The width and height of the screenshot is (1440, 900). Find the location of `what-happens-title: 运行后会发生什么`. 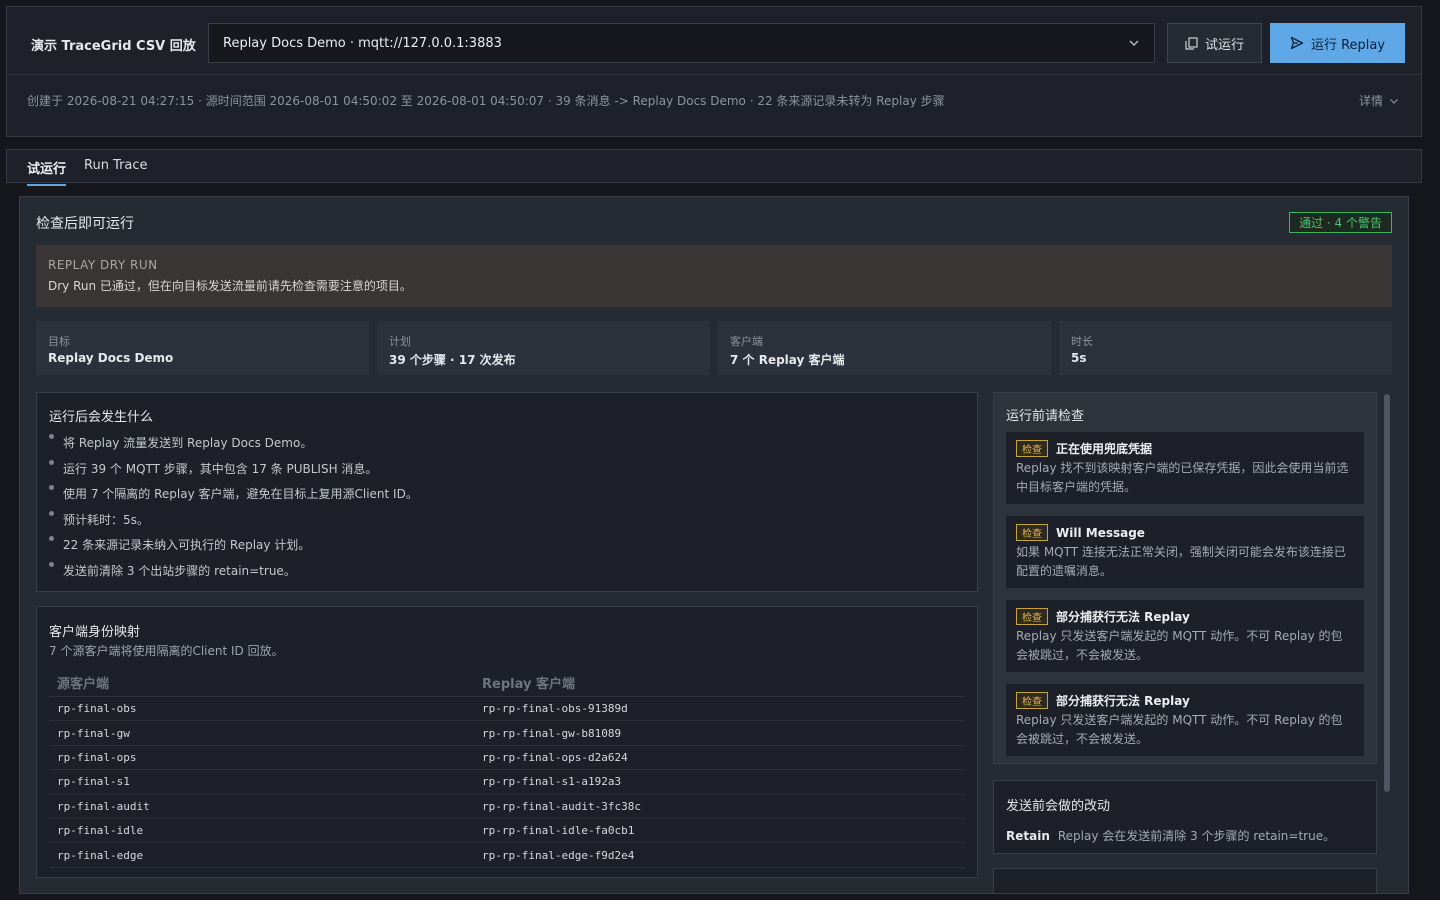

what-happens-title: 运行后会发生什么 is located at coordinates (101, 417).